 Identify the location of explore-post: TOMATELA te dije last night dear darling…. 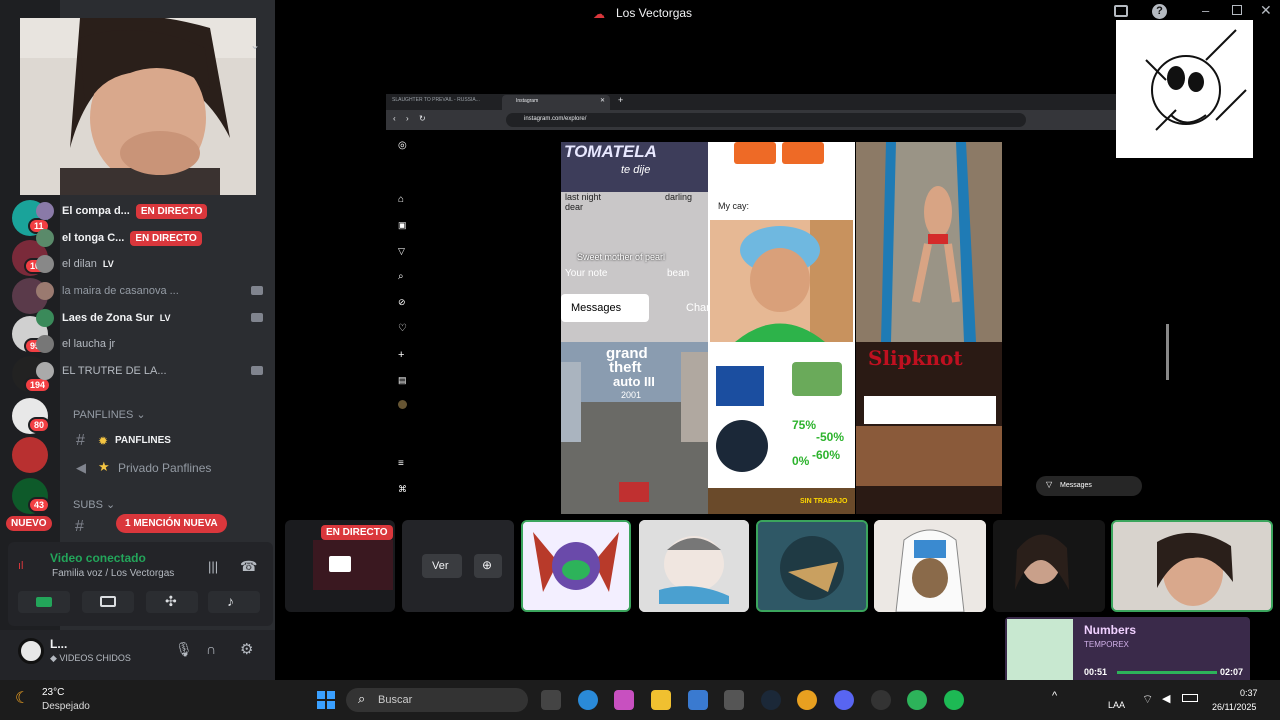
(634, 242).